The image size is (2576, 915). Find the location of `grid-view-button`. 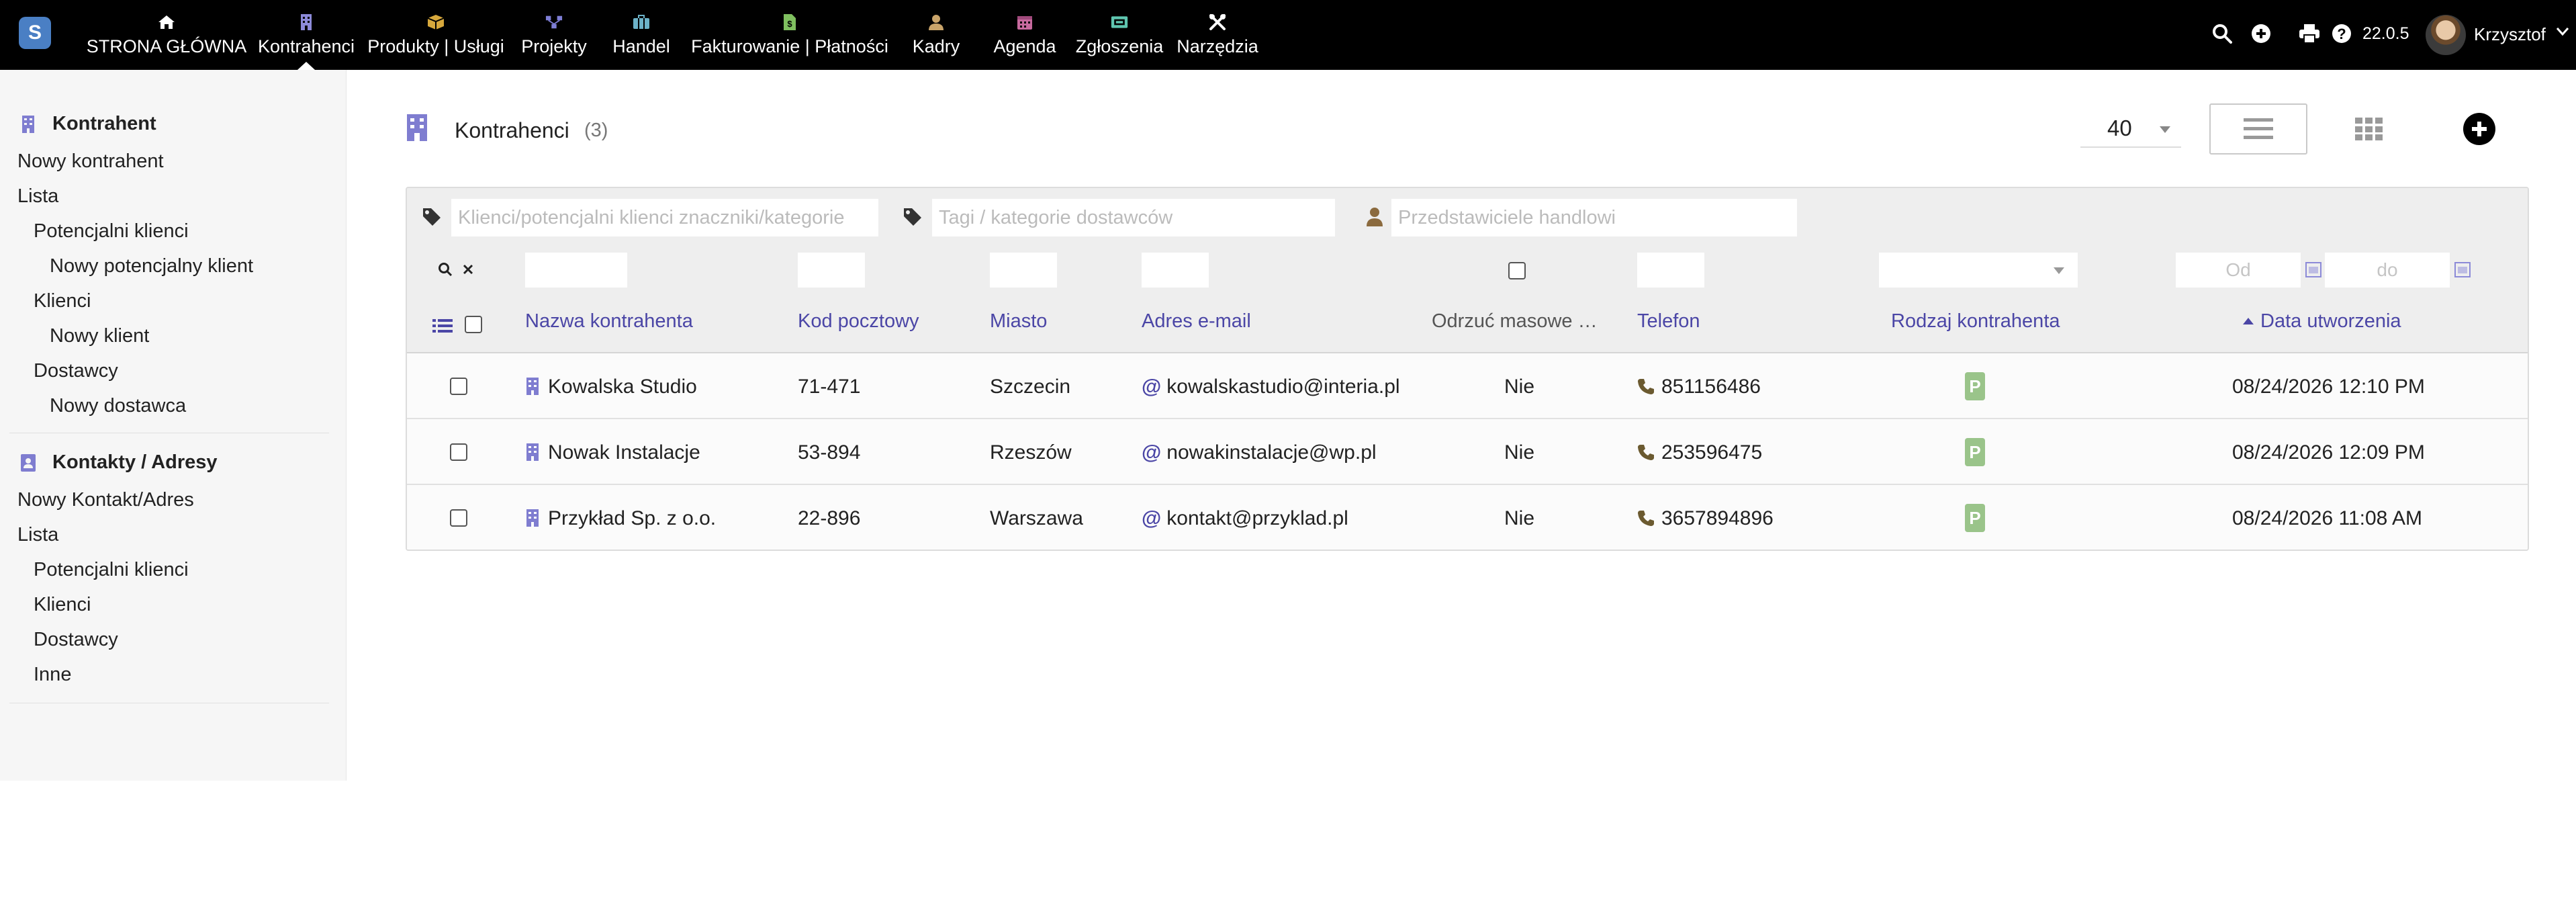

grid-view-button is located at coordinates (2369, 129).